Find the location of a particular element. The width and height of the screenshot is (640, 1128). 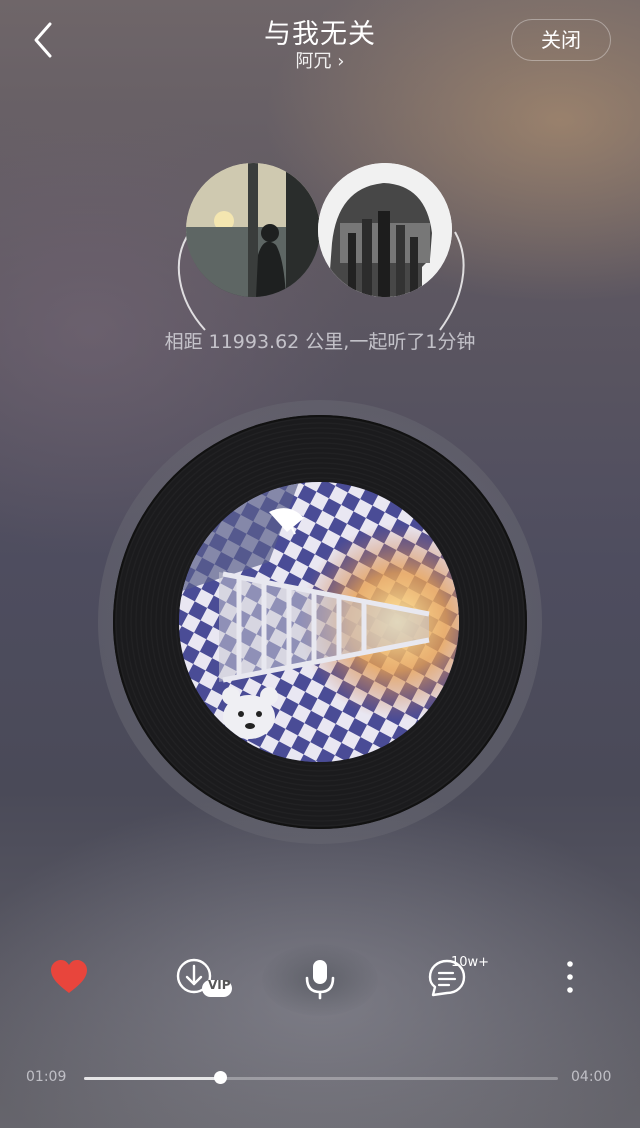

listener-avatar-right is located at coordinates (385, 230).